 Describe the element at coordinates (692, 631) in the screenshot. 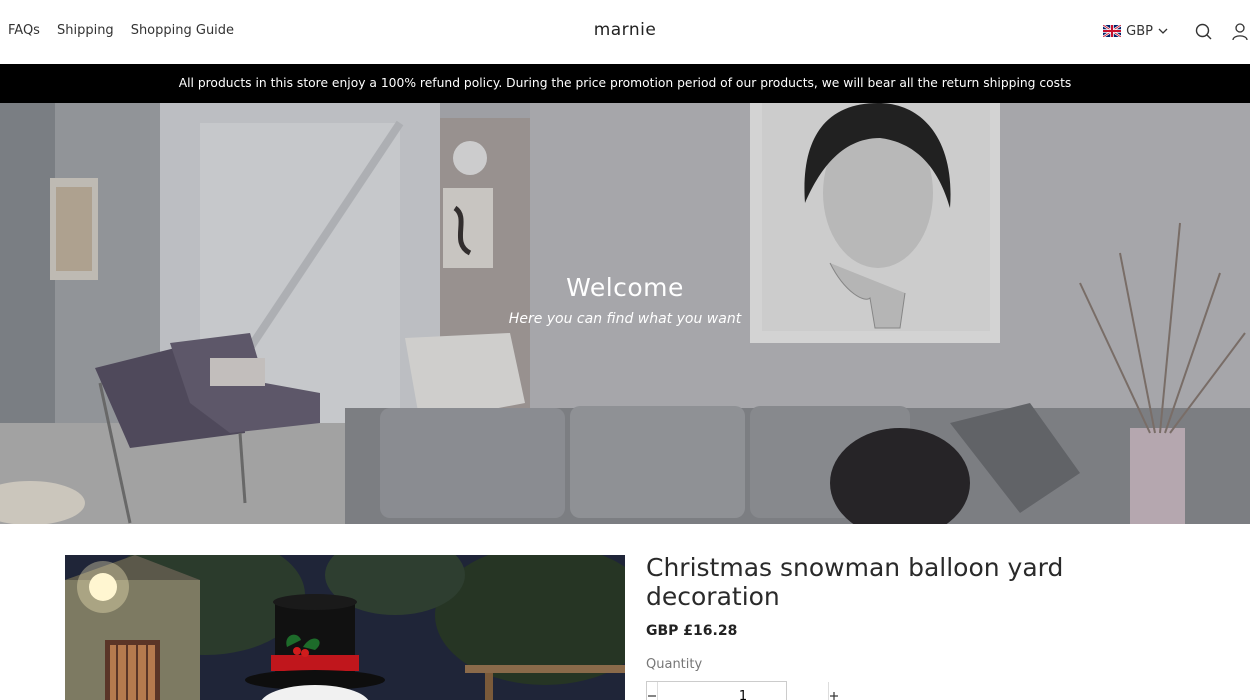

I see `product-price: GBP £16.28` at that location.